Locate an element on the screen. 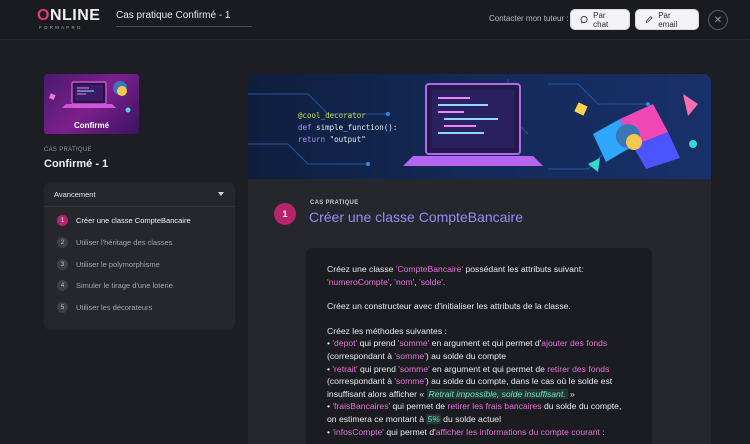 The height and width of the screenshot is (444, 750). step-label: Simuler le tirage d'une loterie is located at coordinates (124, 285).